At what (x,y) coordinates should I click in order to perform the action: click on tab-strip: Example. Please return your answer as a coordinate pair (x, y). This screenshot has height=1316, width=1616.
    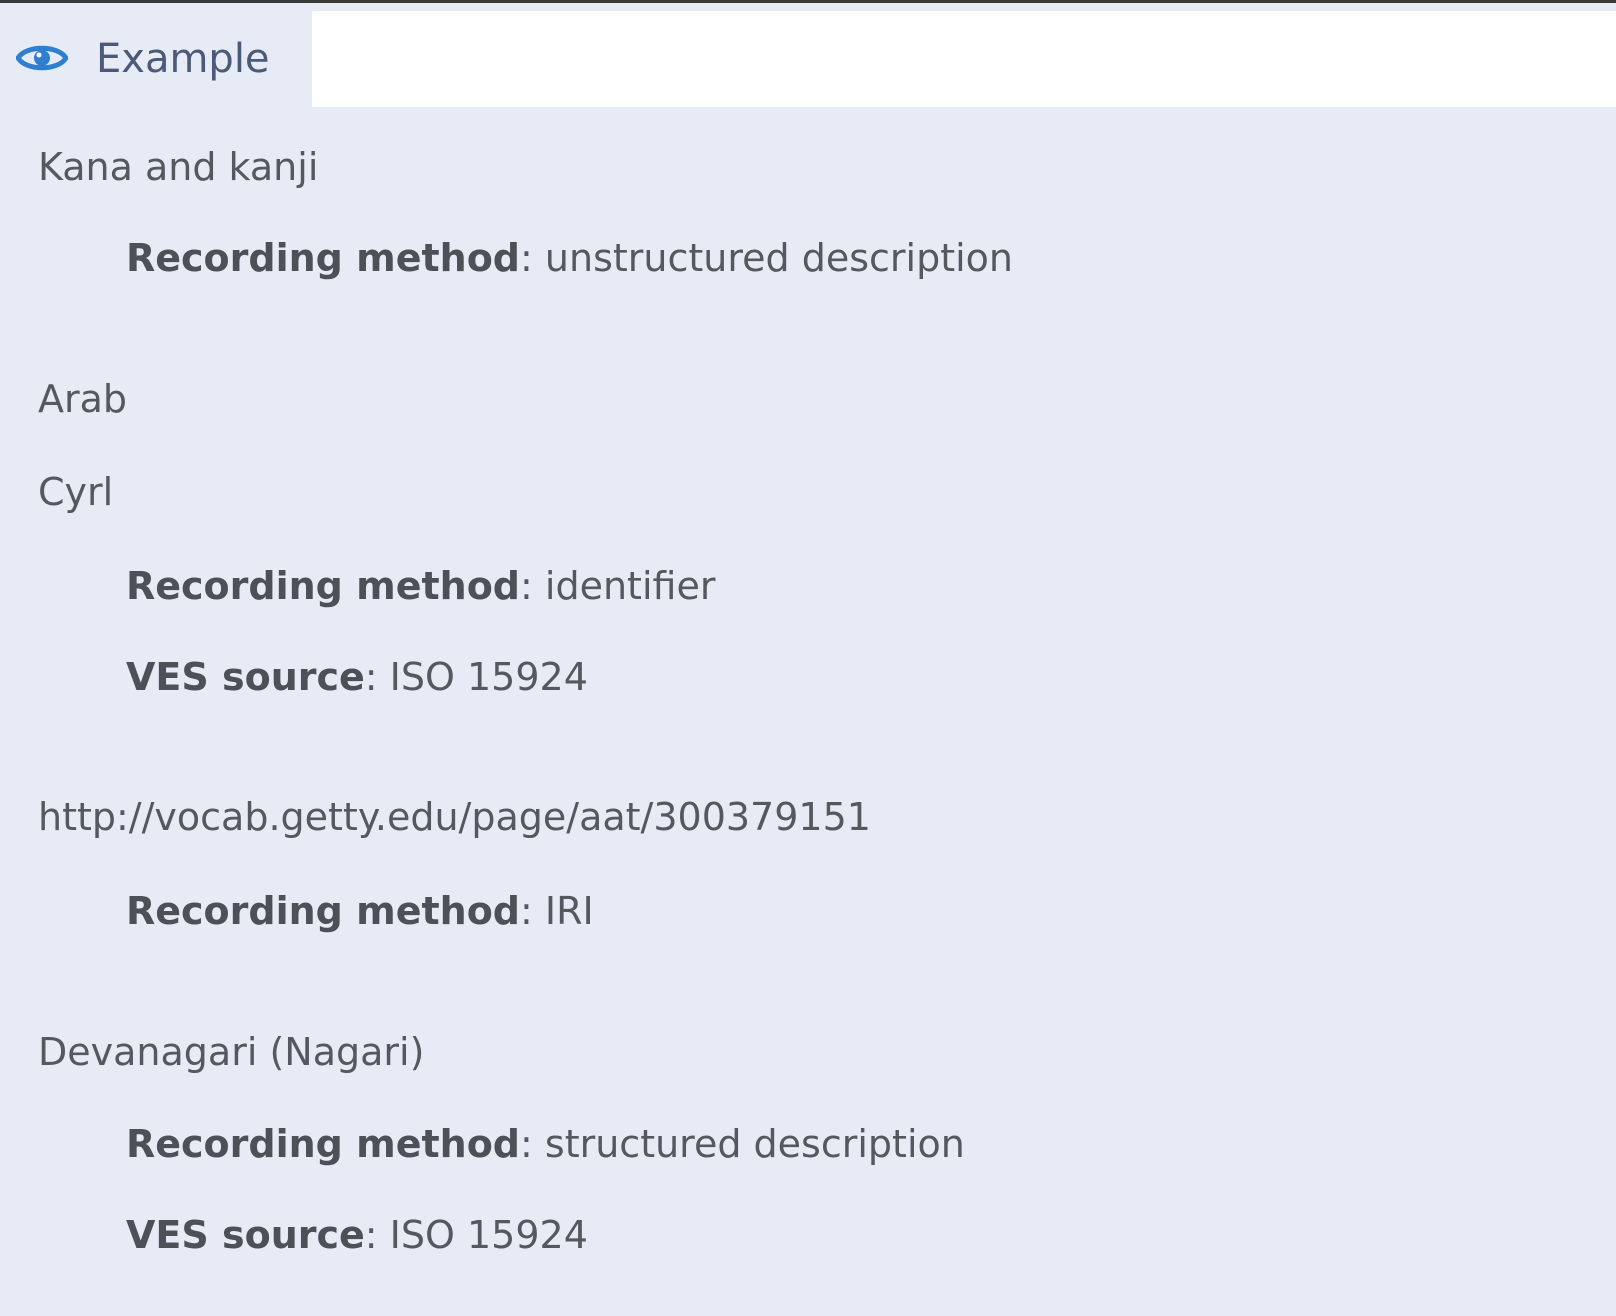
    Looking at the image, I should click on (808, 59).